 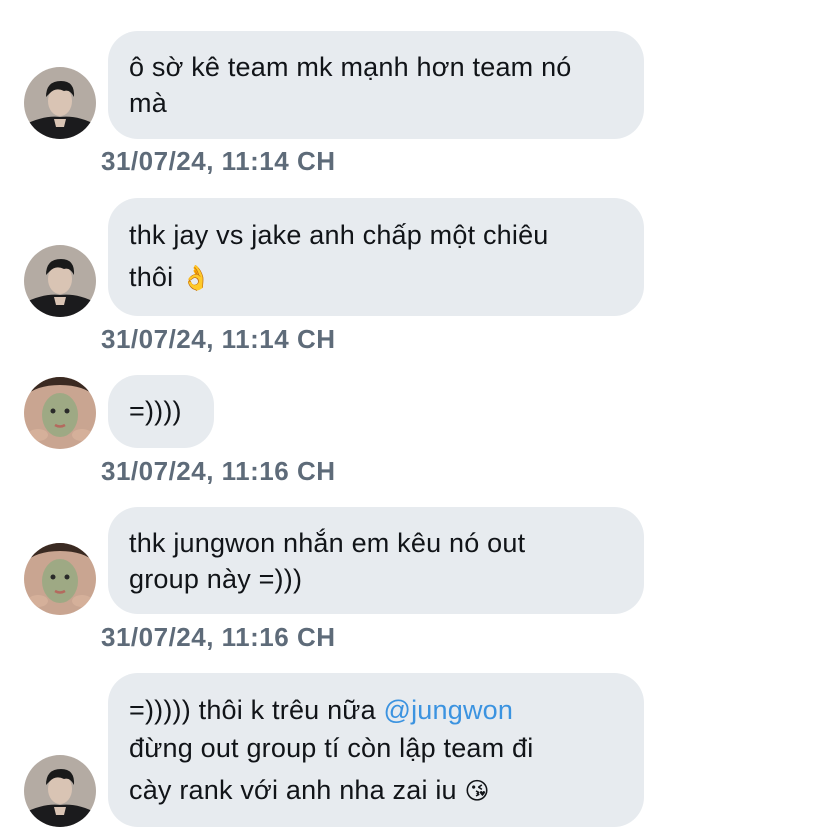 I want to click on message-text: =))))) thôi k trêu nữa, so click(x=256, y=710).